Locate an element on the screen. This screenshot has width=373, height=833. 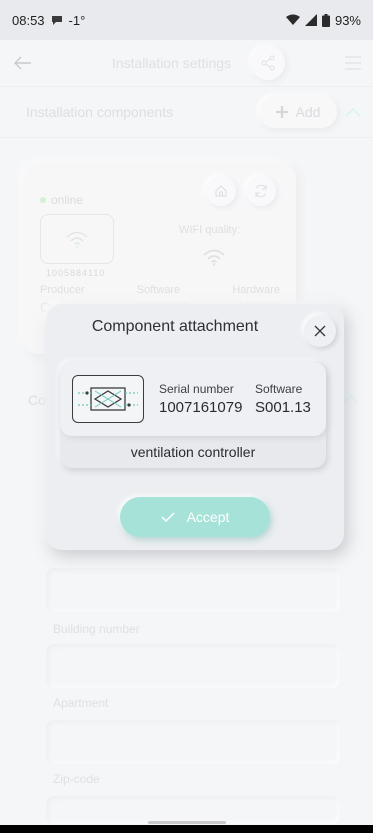
checkmark-icon is located at coordinates (168, 517).